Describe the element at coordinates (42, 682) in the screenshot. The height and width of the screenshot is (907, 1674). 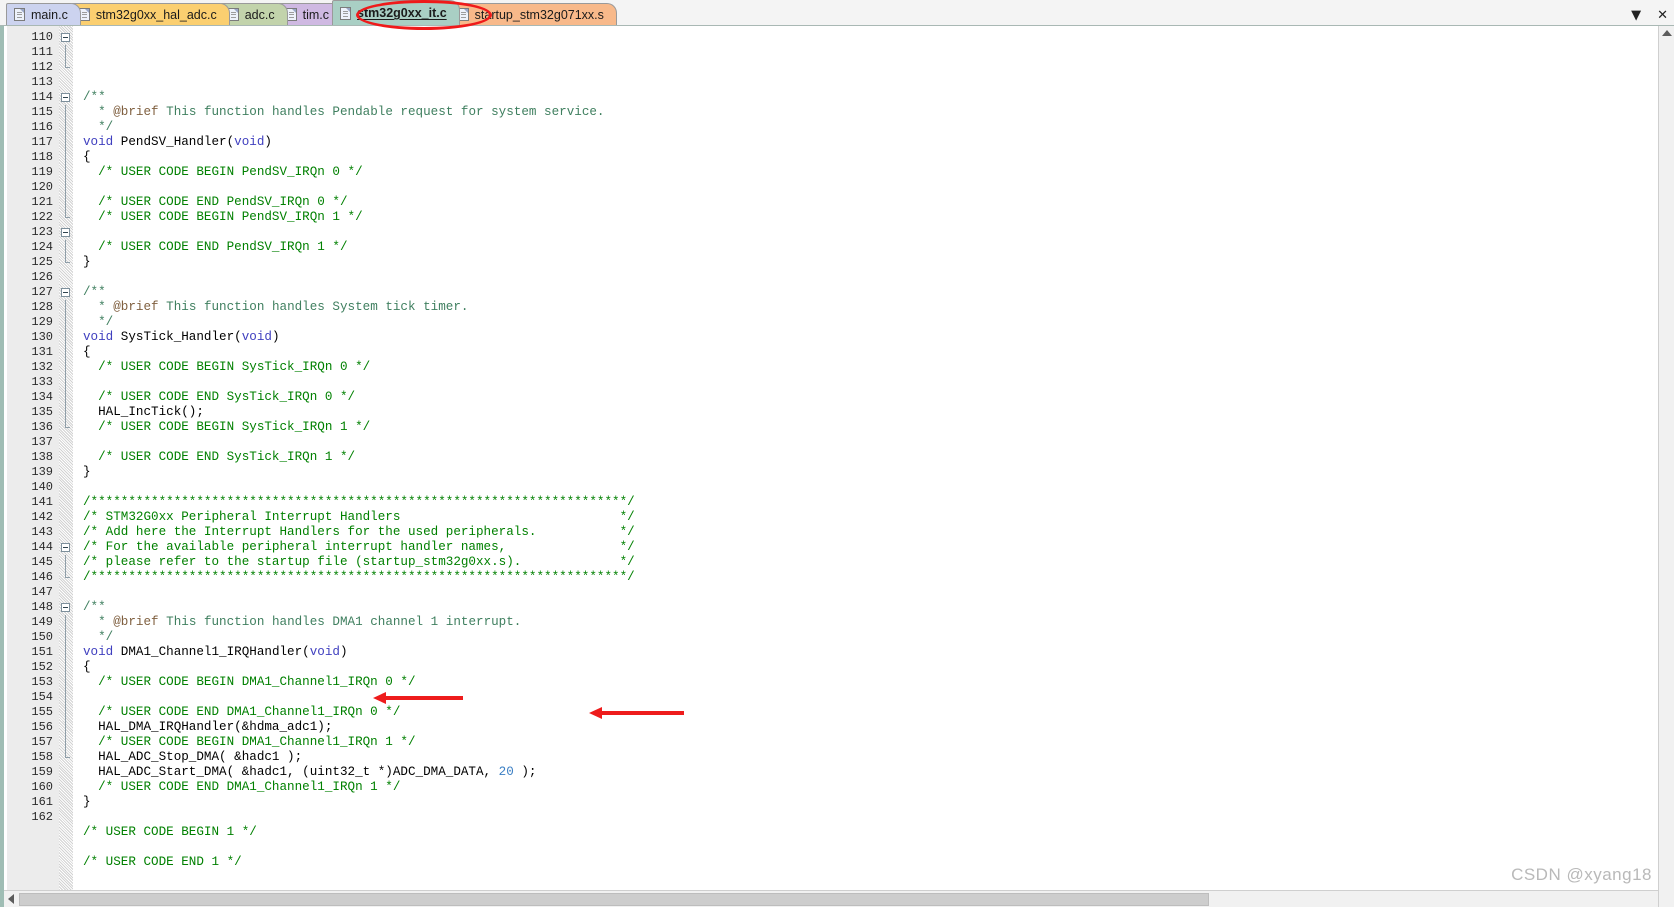
I see `line-number: 153` at that location.